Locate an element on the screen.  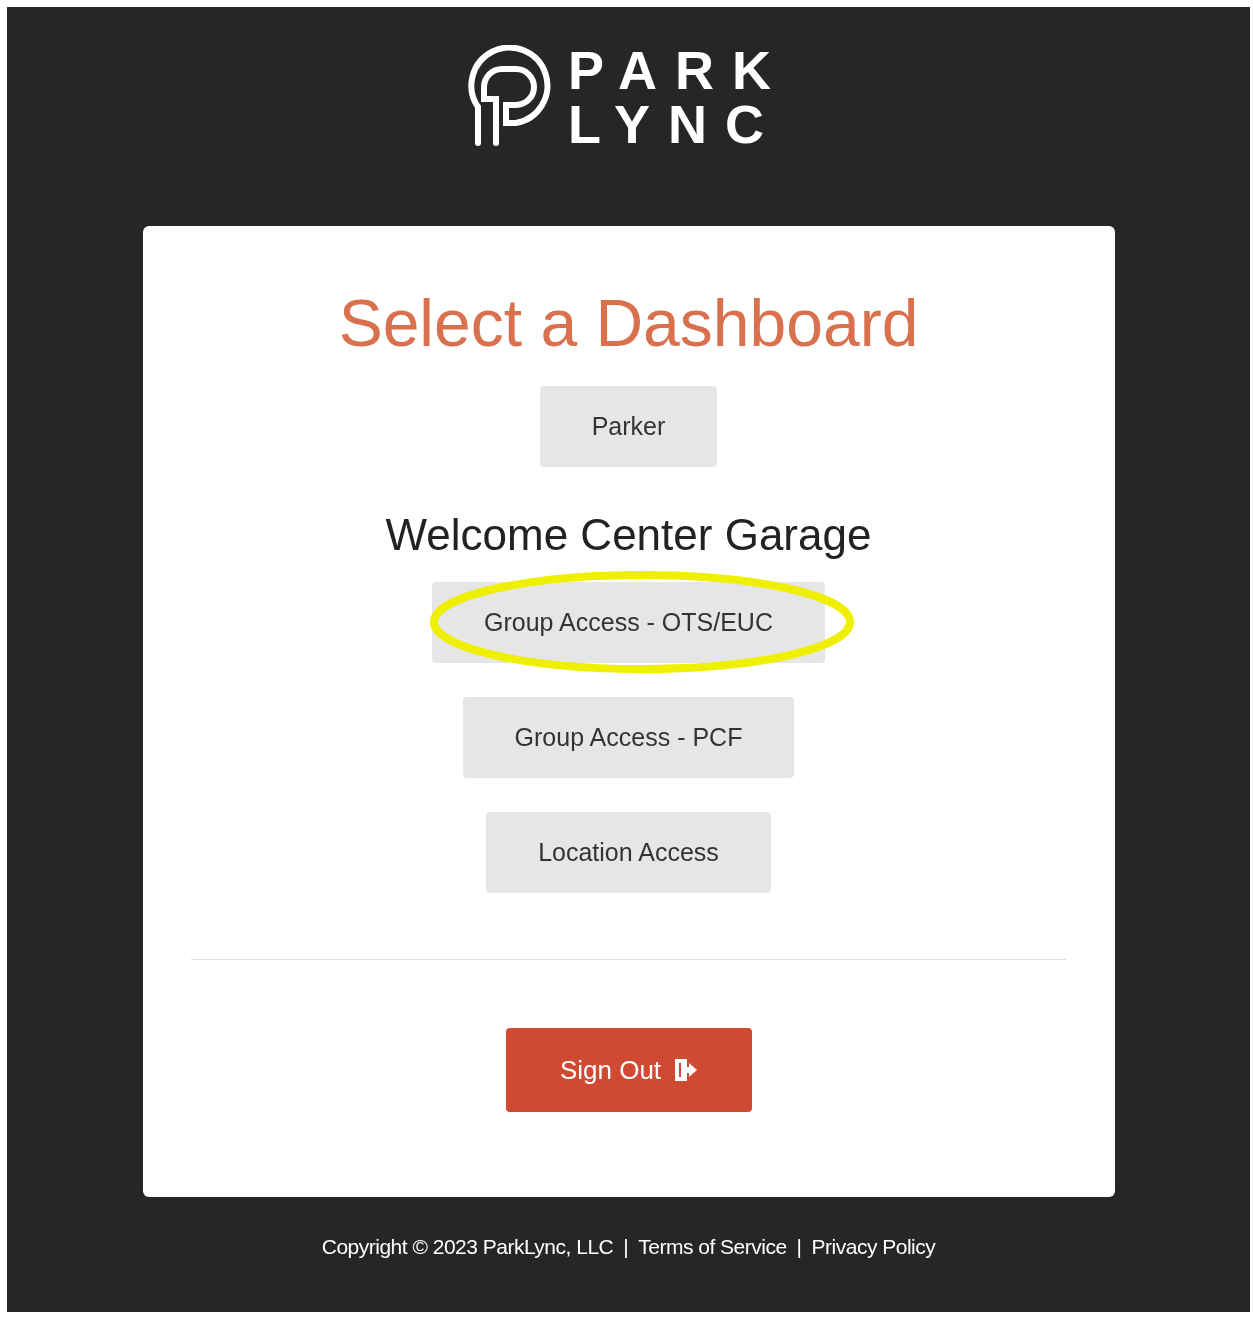
privacy-link: Privacy Policy is located at coordinates (873, 1247).